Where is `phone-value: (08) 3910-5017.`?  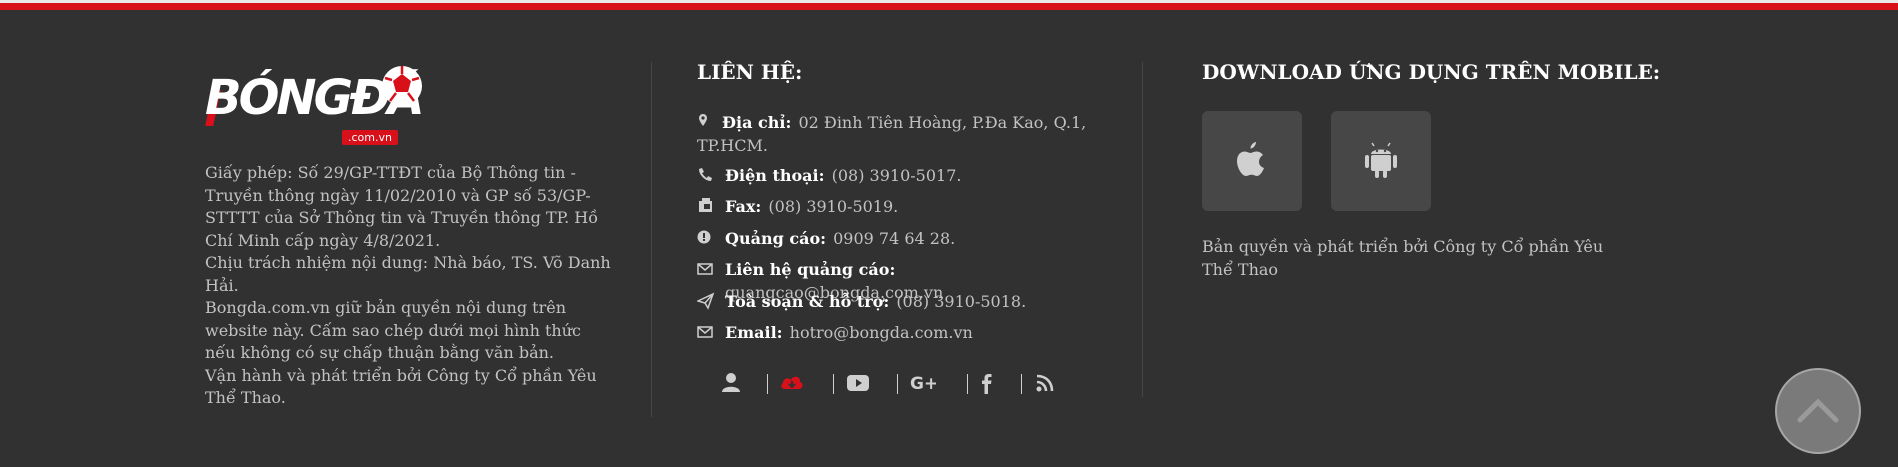
phone-value: (08) 3910-5017. is located at coordinates (896, 175).